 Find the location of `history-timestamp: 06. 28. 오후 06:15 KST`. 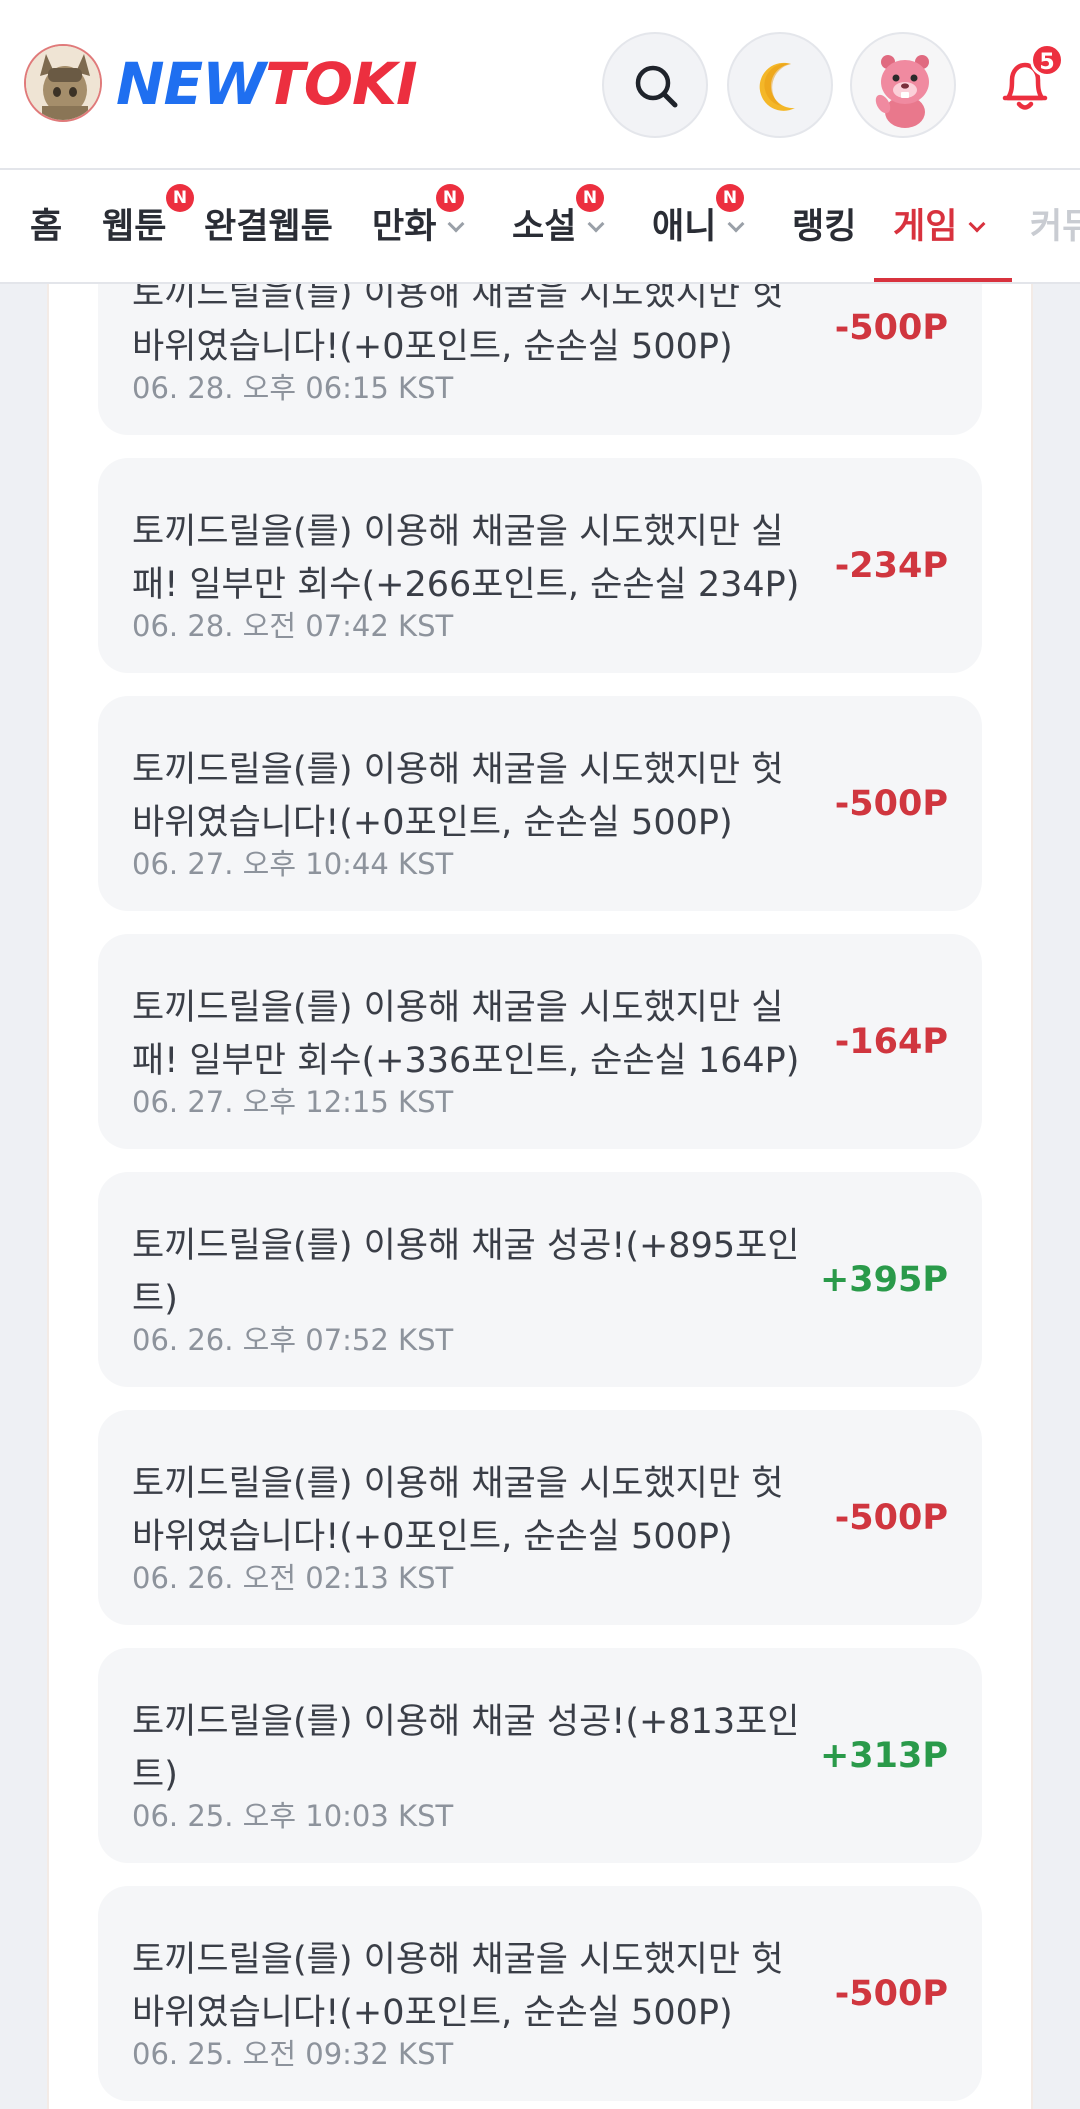

history-timestamp: 06. 28. 오후 06:15 KST is located at coordinates (293, 388).